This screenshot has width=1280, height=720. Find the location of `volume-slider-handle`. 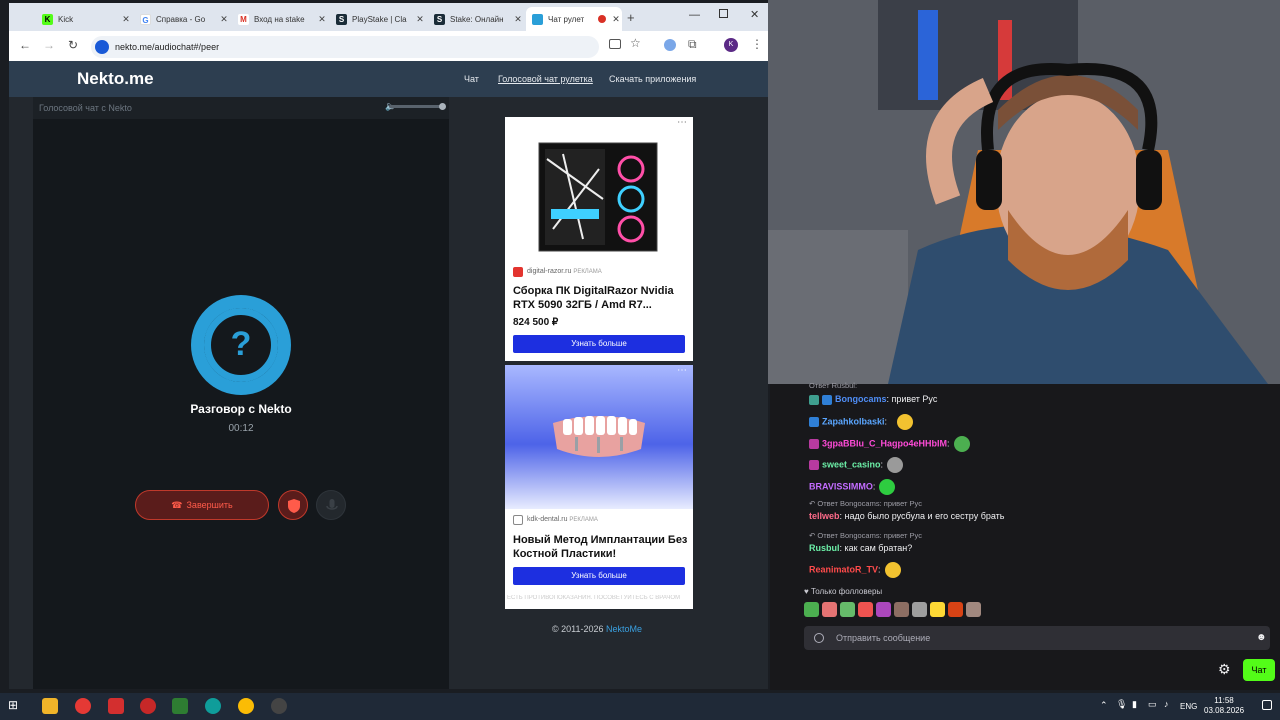

volume-slider-handle is located at coordinates (442, 106).